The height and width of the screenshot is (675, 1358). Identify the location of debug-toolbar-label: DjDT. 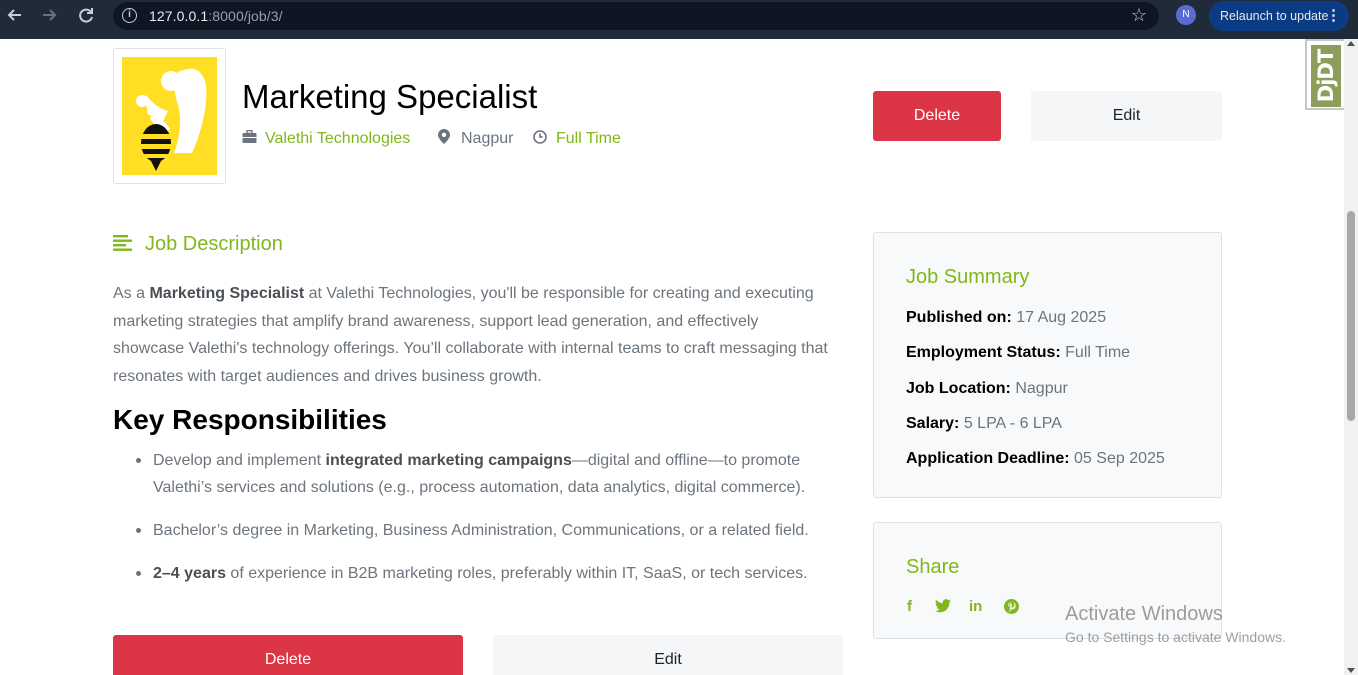
(1326, 76).